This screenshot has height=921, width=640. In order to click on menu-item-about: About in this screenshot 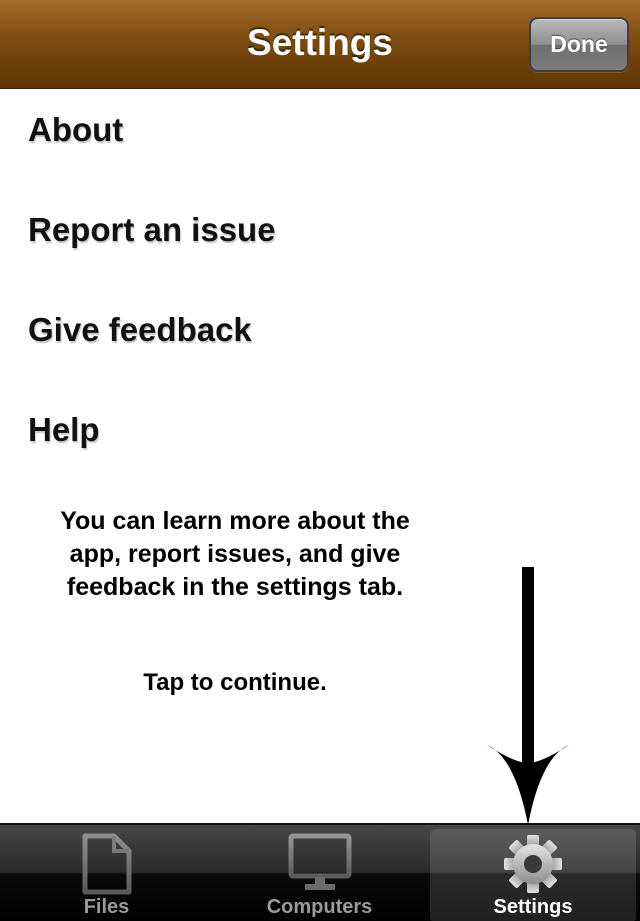, I will do `click(308, 130)`.